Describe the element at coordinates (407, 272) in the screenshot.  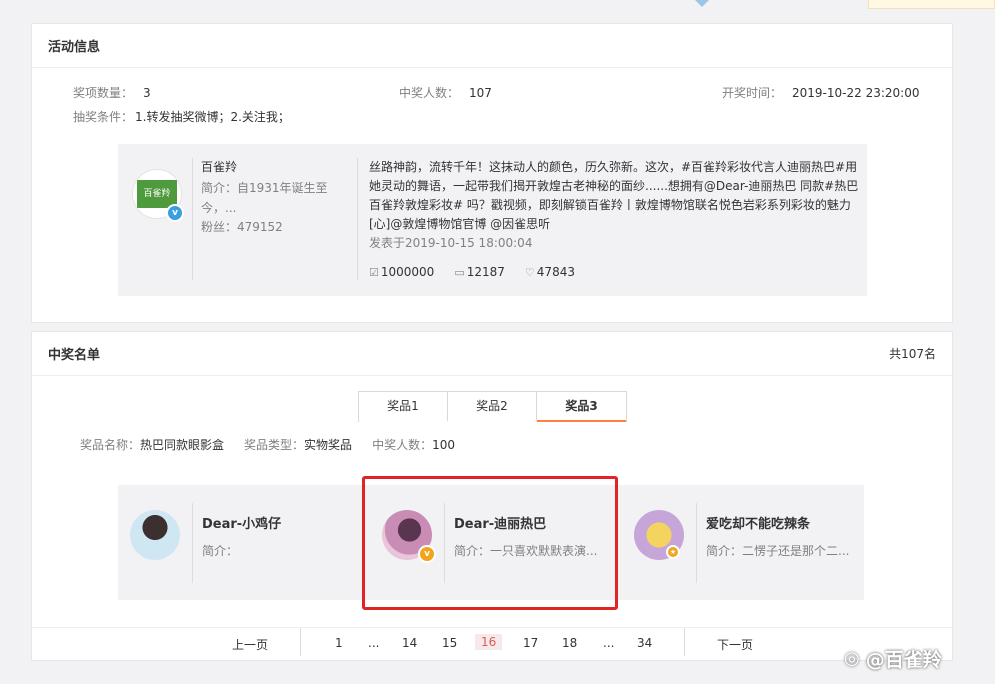
I see `repost-count: 1000000` at that location.